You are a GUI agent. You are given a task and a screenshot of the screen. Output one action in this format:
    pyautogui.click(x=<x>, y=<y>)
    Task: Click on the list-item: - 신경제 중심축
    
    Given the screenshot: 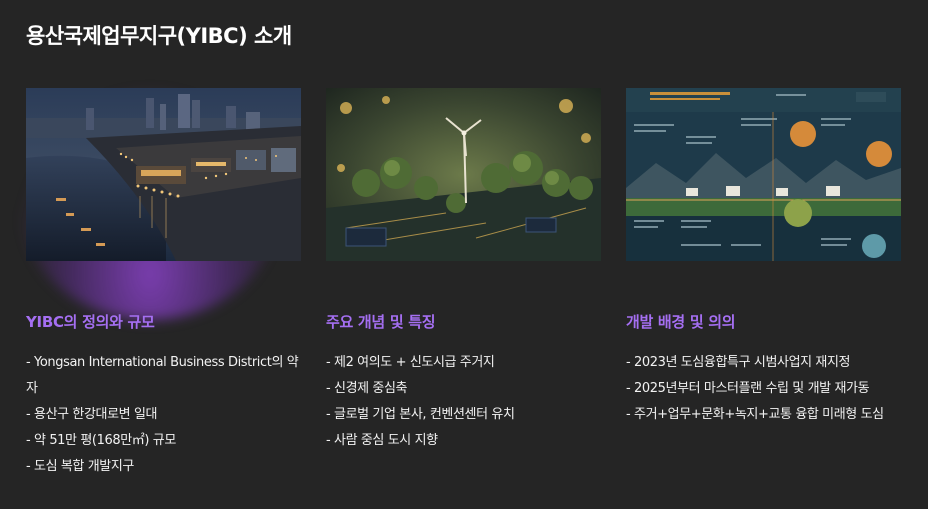 What is the action you would take?
    pyautogui.click(x=367, y=388)
    